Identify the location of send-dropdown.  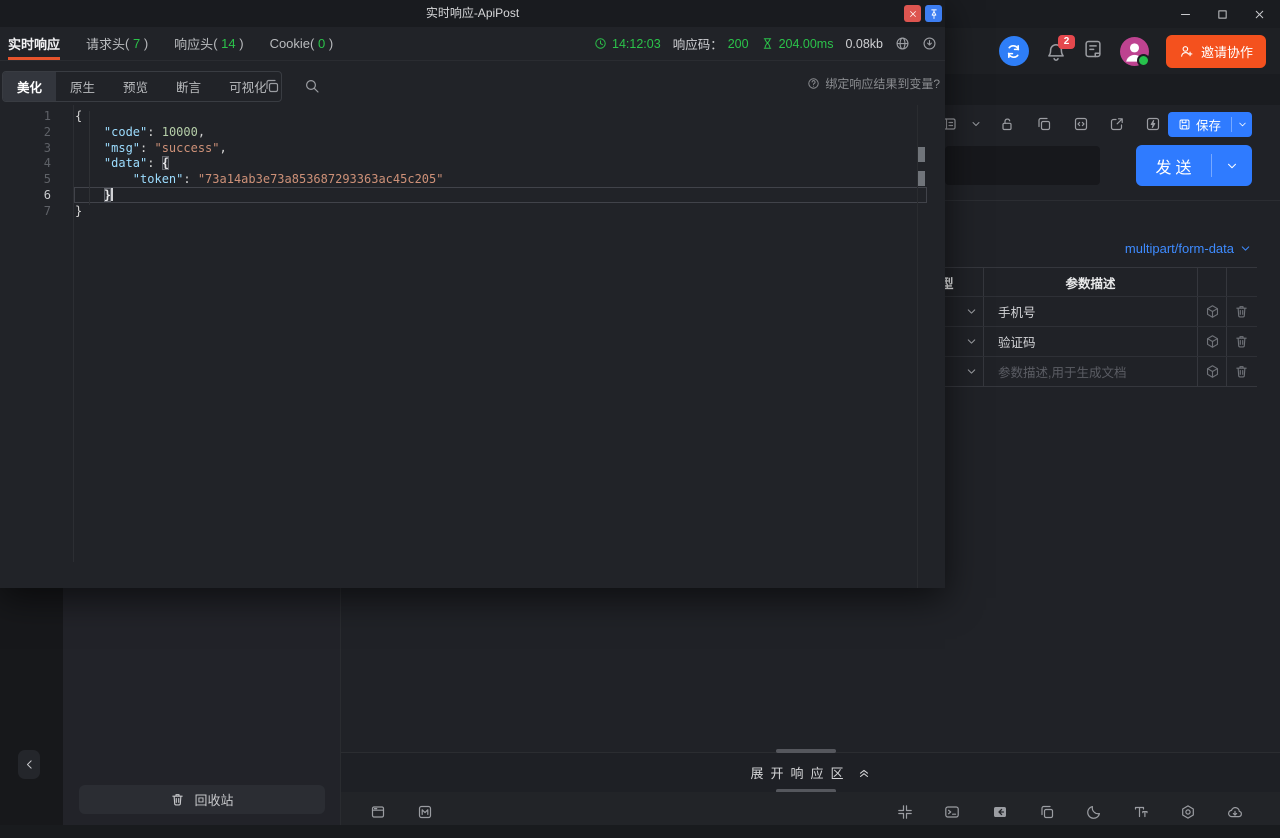
(1232, 166).